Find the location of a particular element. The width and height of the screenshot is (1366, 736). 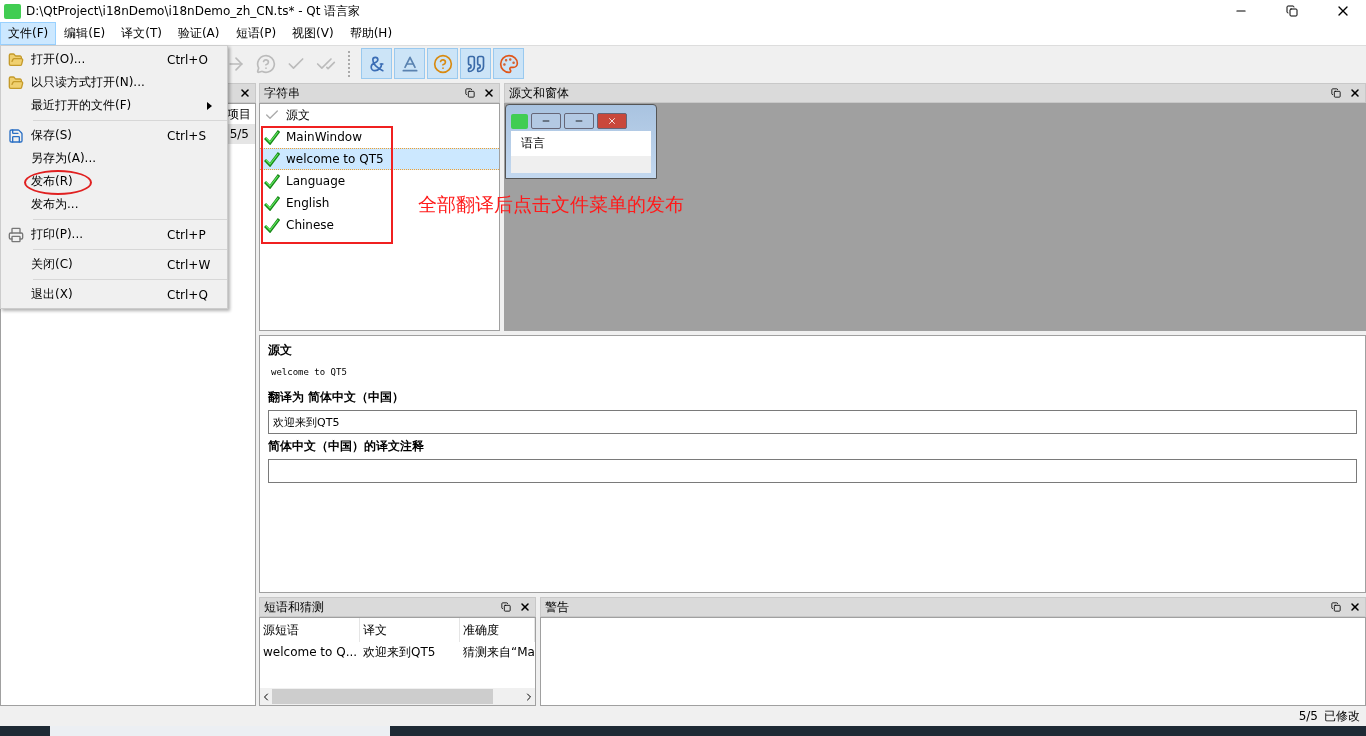

palette-icon is located at coordinates (508, 63).